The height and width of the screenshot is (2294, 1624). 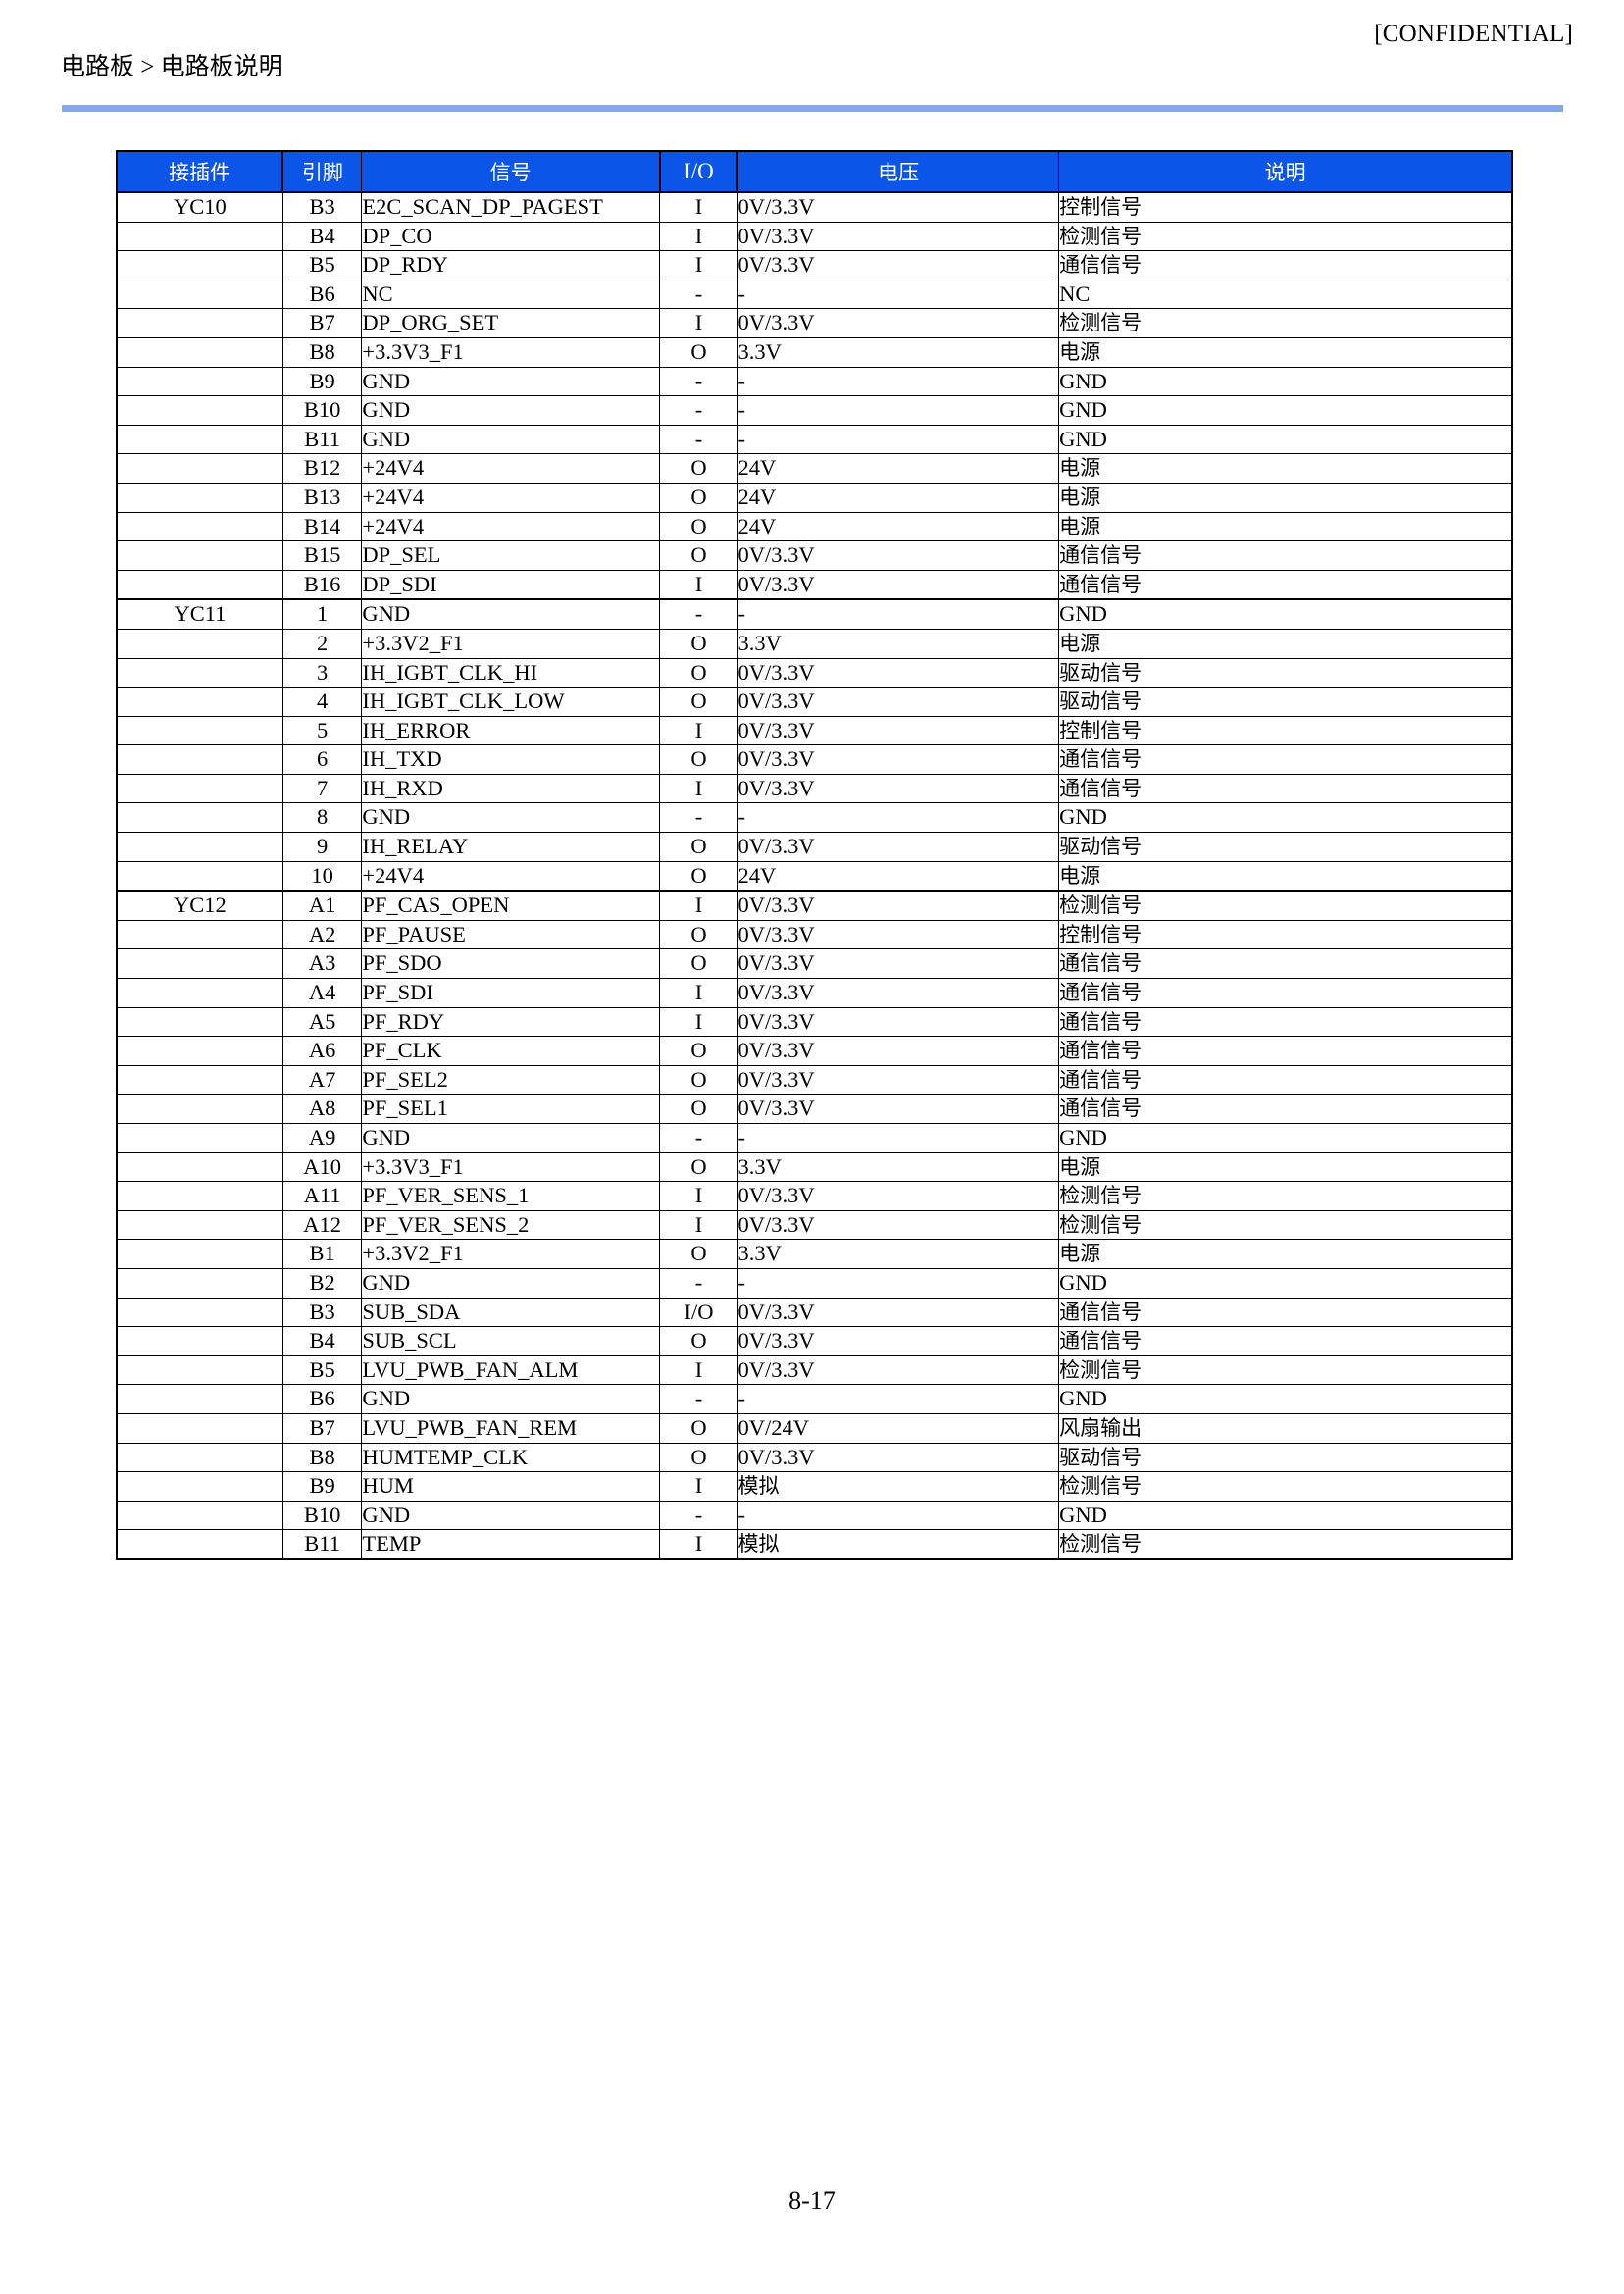 What do you see at coordinates (511, 1225) in the screenshot?
I see `cell-signal: PF_VER_SENS_2` at bounding box center [511, 1225].